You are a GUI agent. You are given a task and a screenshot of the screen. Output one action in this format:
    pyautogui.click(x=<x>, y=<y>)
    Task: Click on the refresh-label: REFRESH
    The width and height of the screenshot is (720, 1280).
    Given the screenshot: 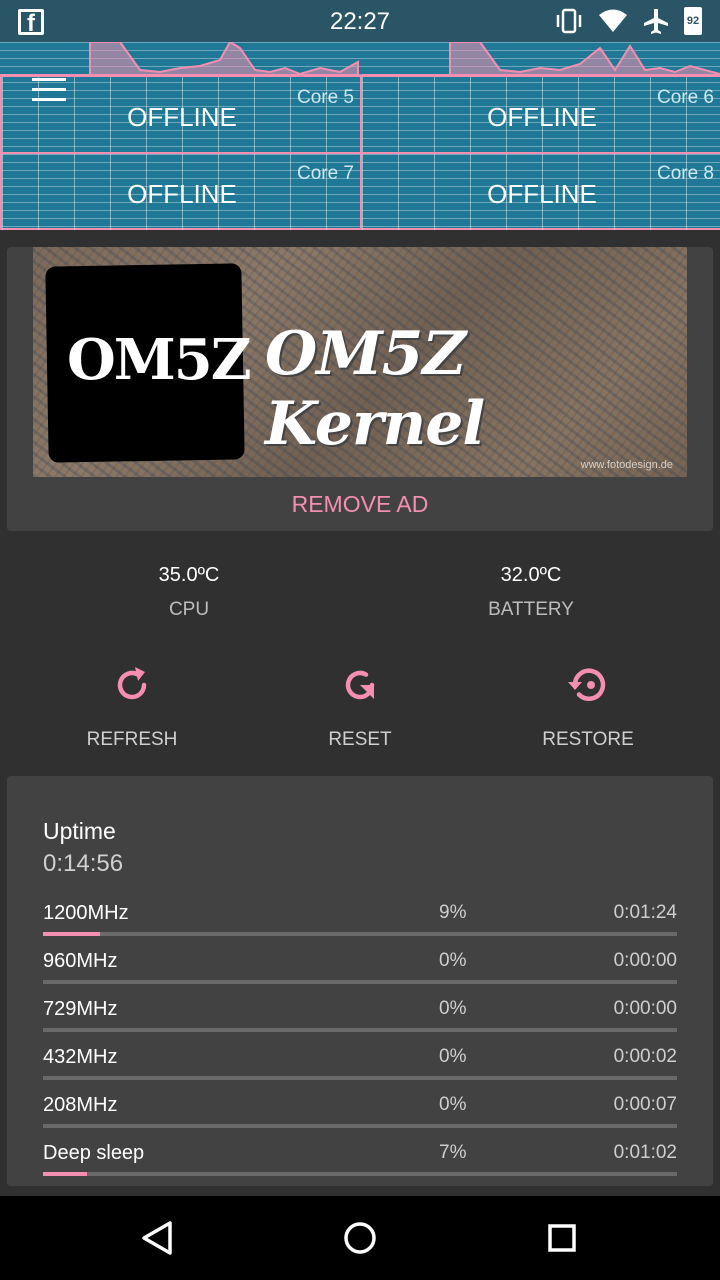 What is the action you would take?
    pyautogui.click(x=132, y=739)
    